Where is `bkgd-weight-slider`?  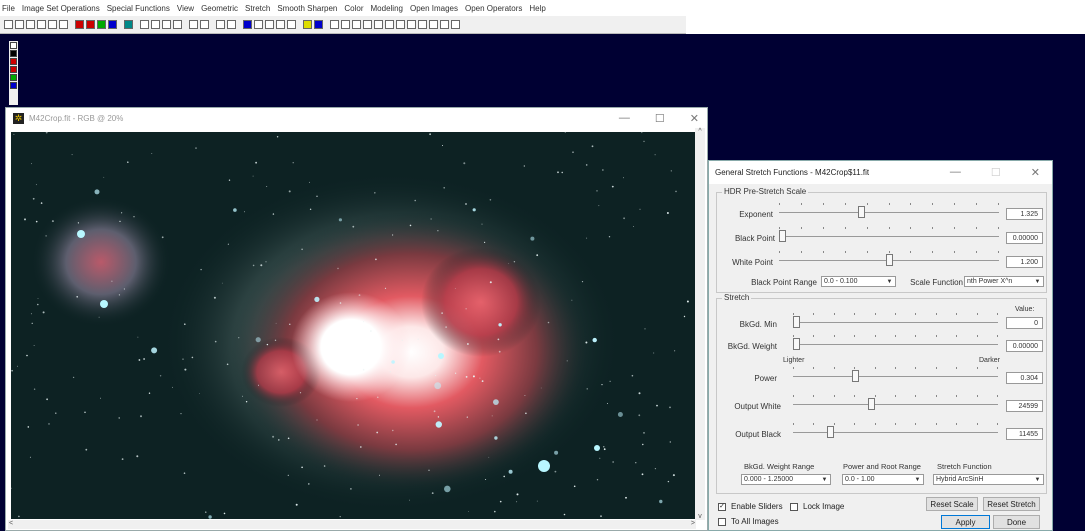
bkgd-weight-slider is located at coordinates (895, 343).